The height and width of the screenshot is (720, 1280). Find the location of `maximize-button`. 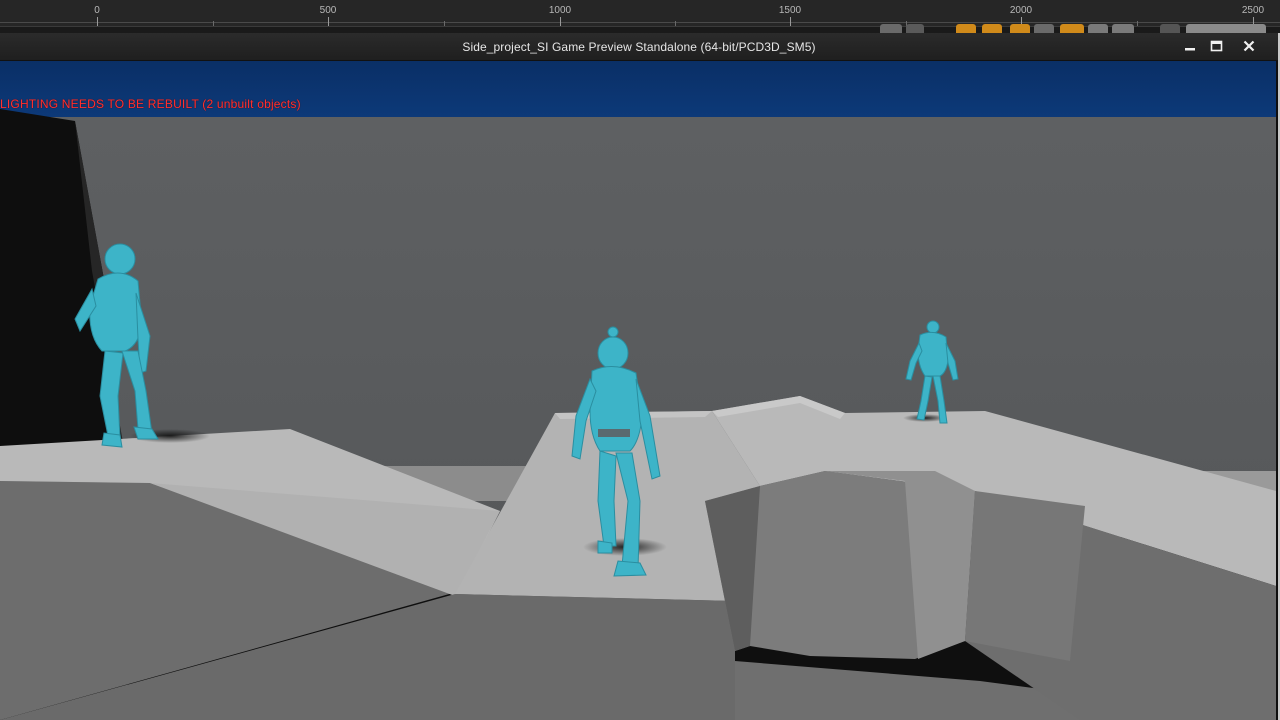

maximize-button is located at coordinates (1216, 46).